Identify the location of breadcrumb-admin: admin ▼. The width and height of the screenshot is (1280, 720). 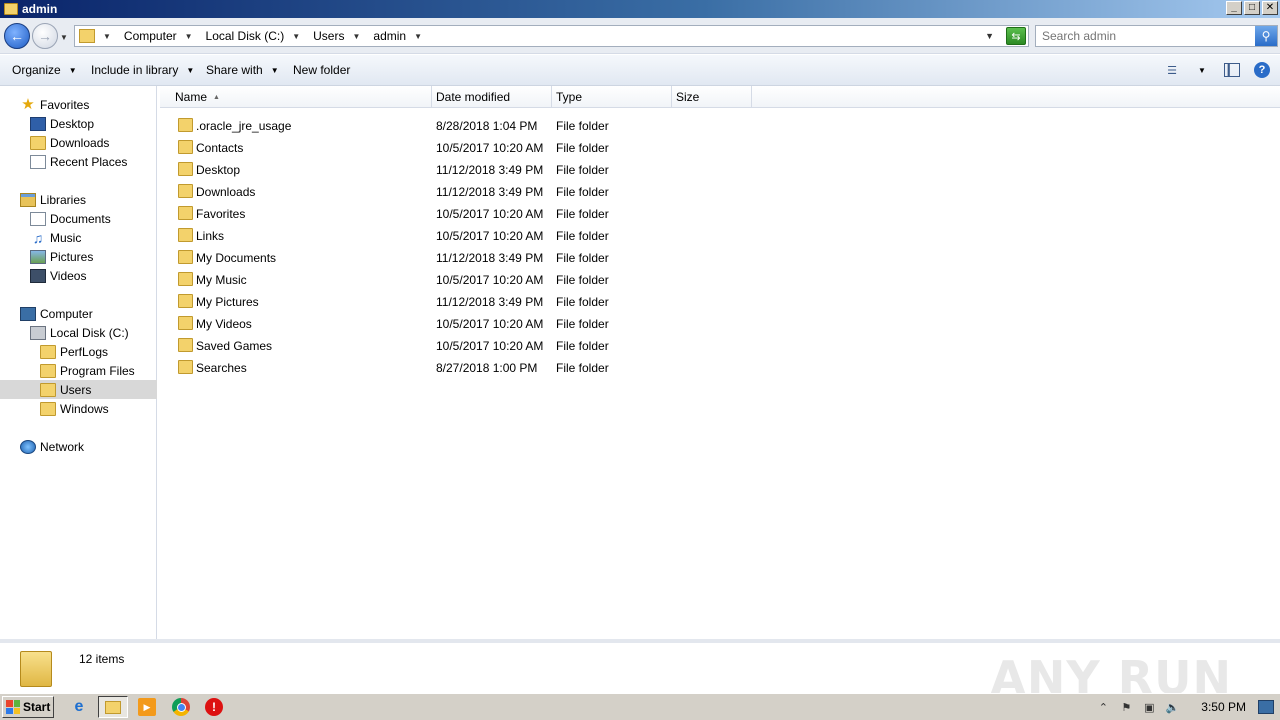
(400, 36).